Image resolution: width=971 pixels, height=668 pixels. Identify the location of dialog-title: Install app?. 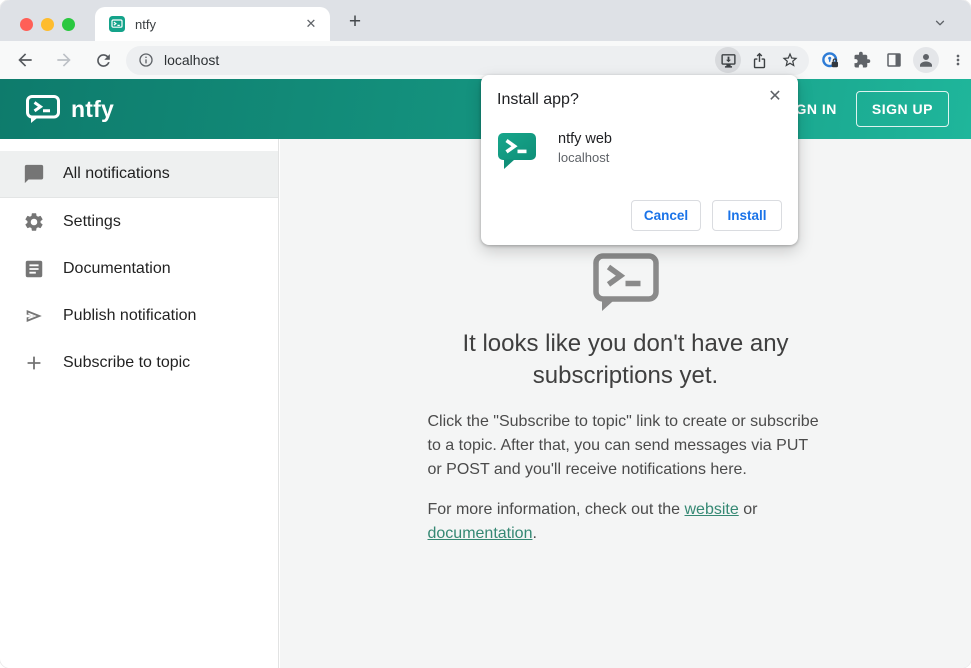
(538, 99).